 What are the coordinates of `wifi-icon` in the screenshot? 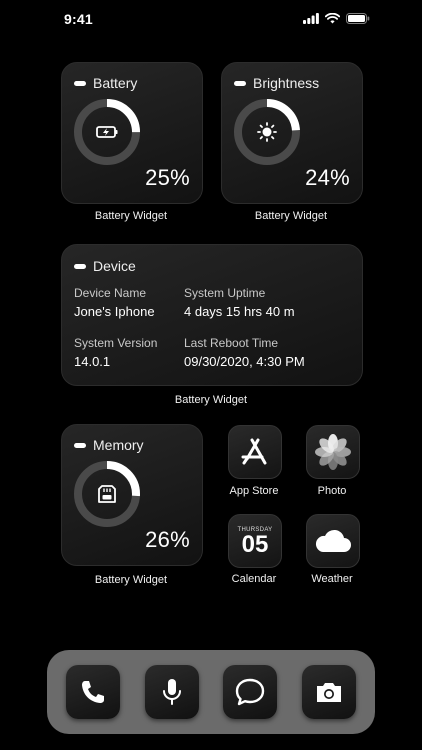 It's located at (332, 18).